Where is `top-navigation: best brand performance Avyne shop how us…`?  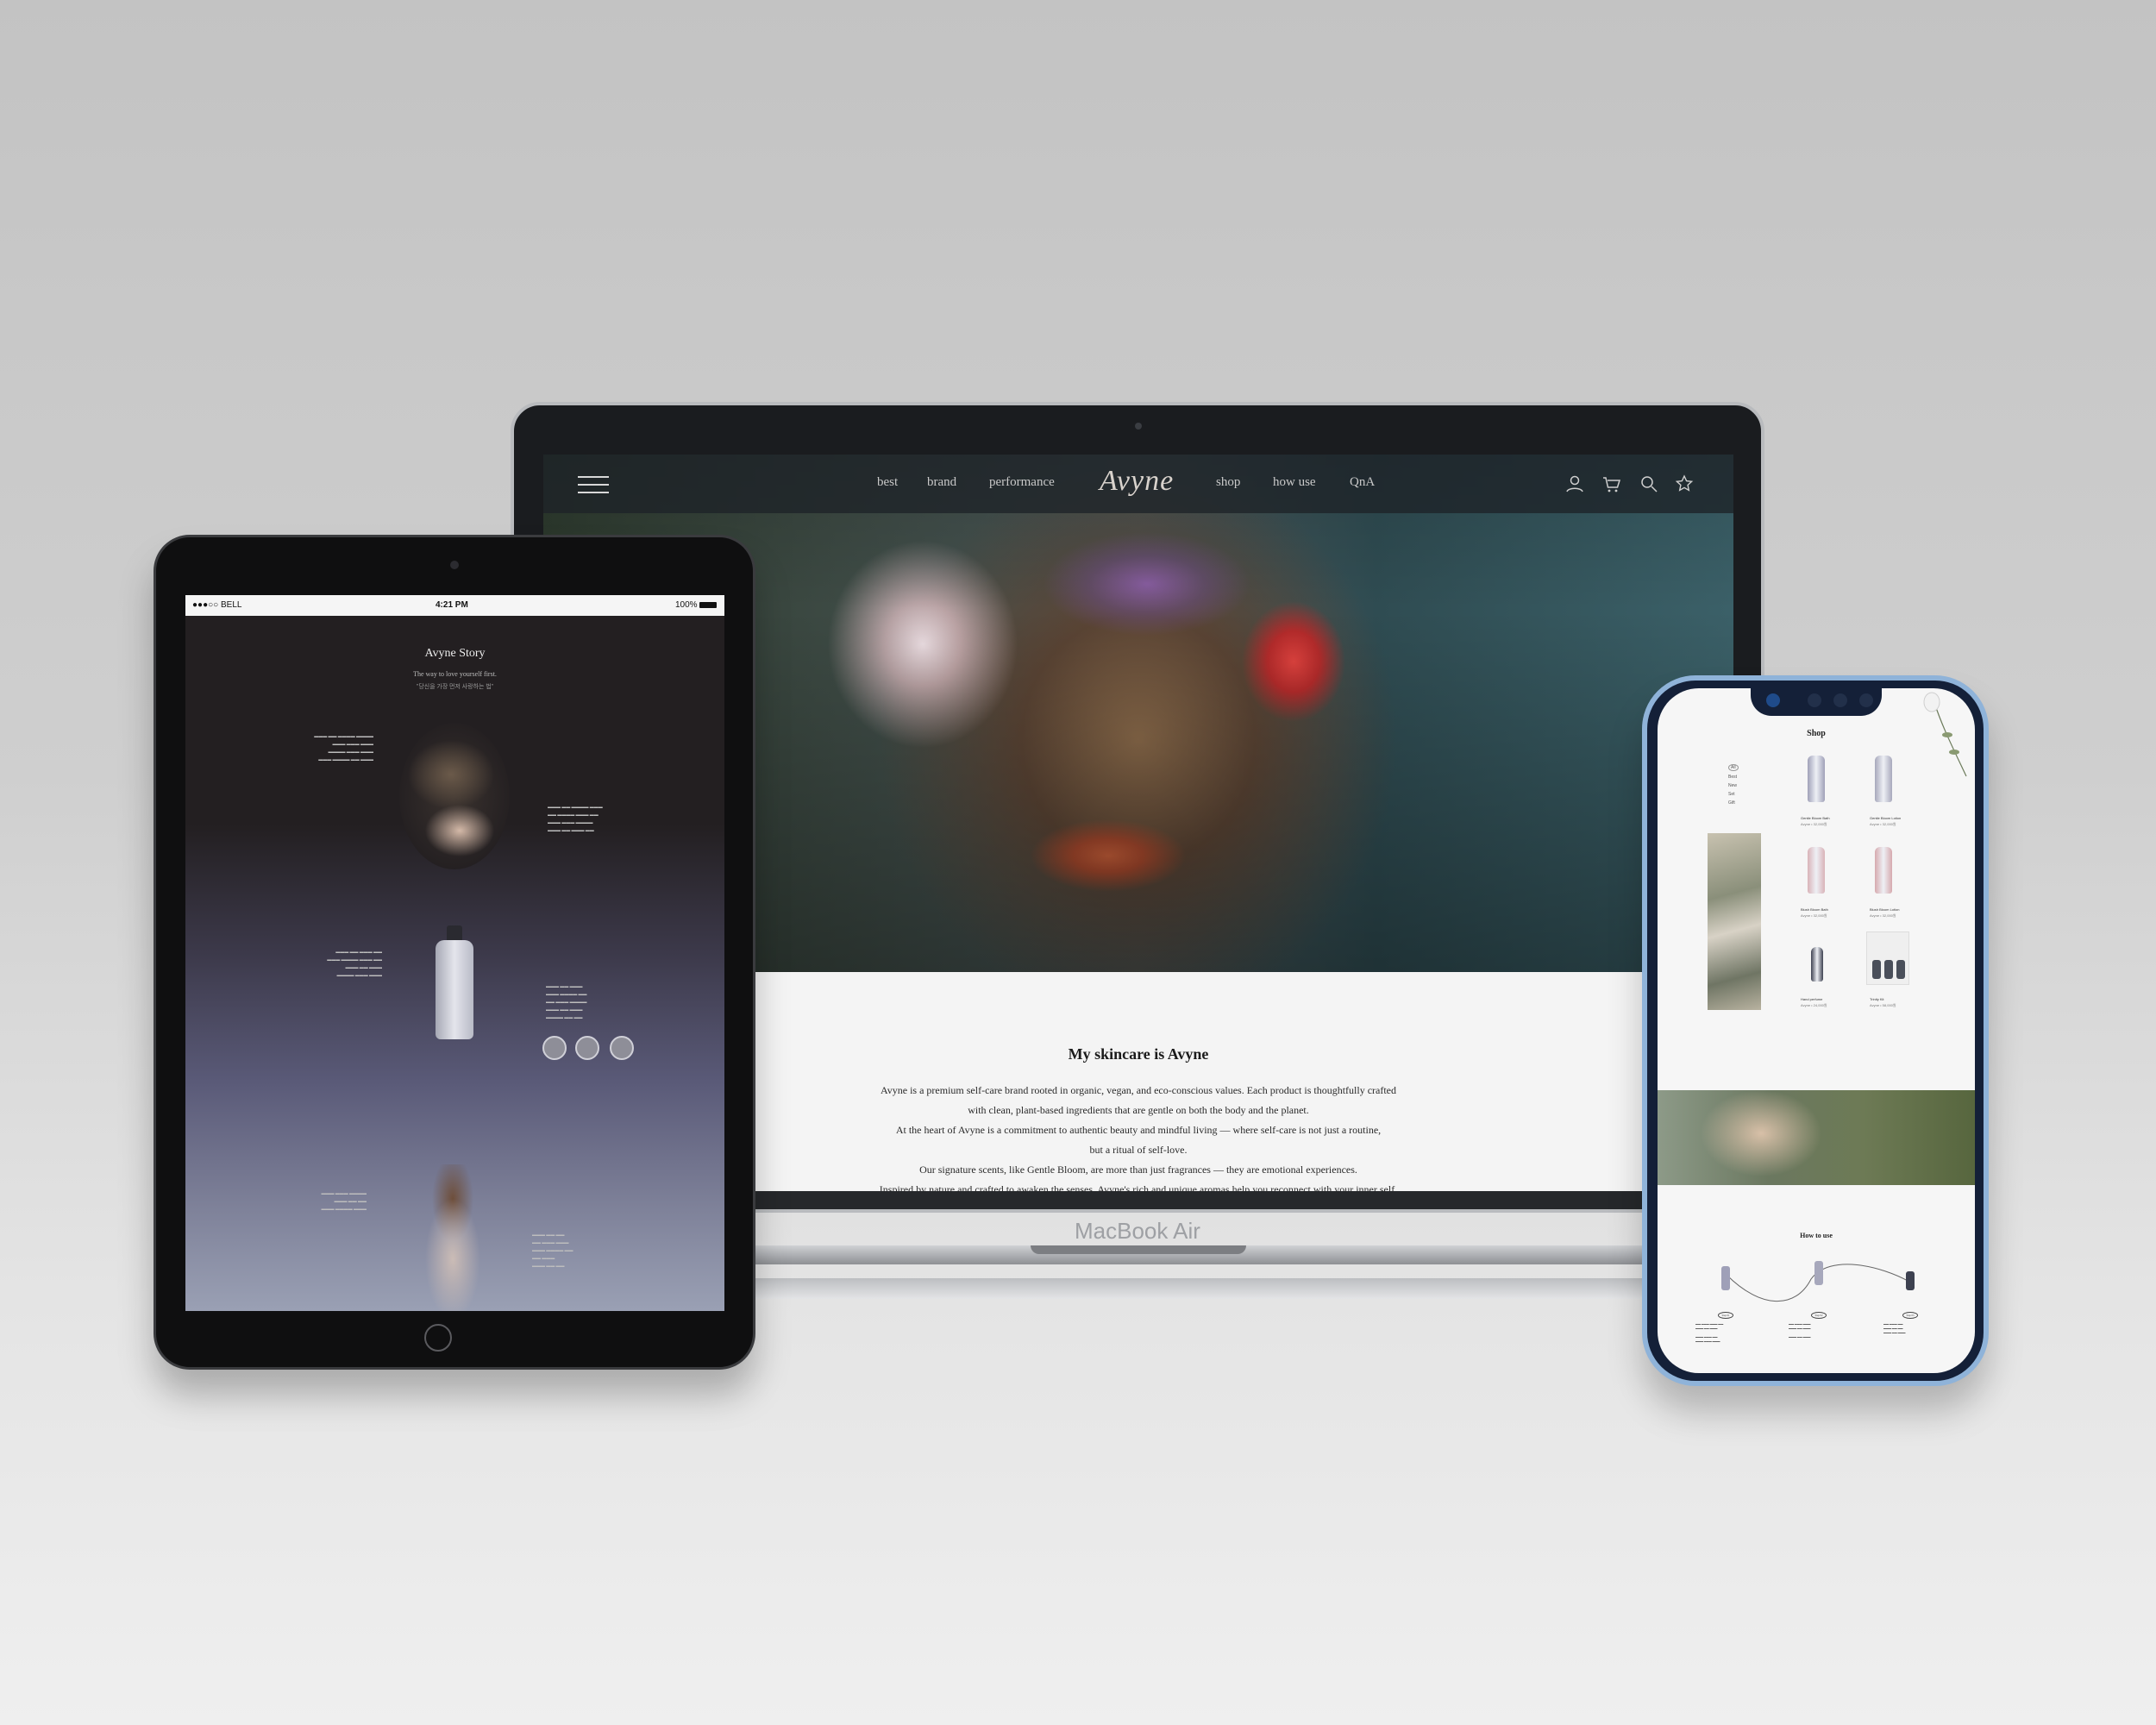
top-navigation: best brand performance Avyne shop how us… is located at coordinates (1138, 484).